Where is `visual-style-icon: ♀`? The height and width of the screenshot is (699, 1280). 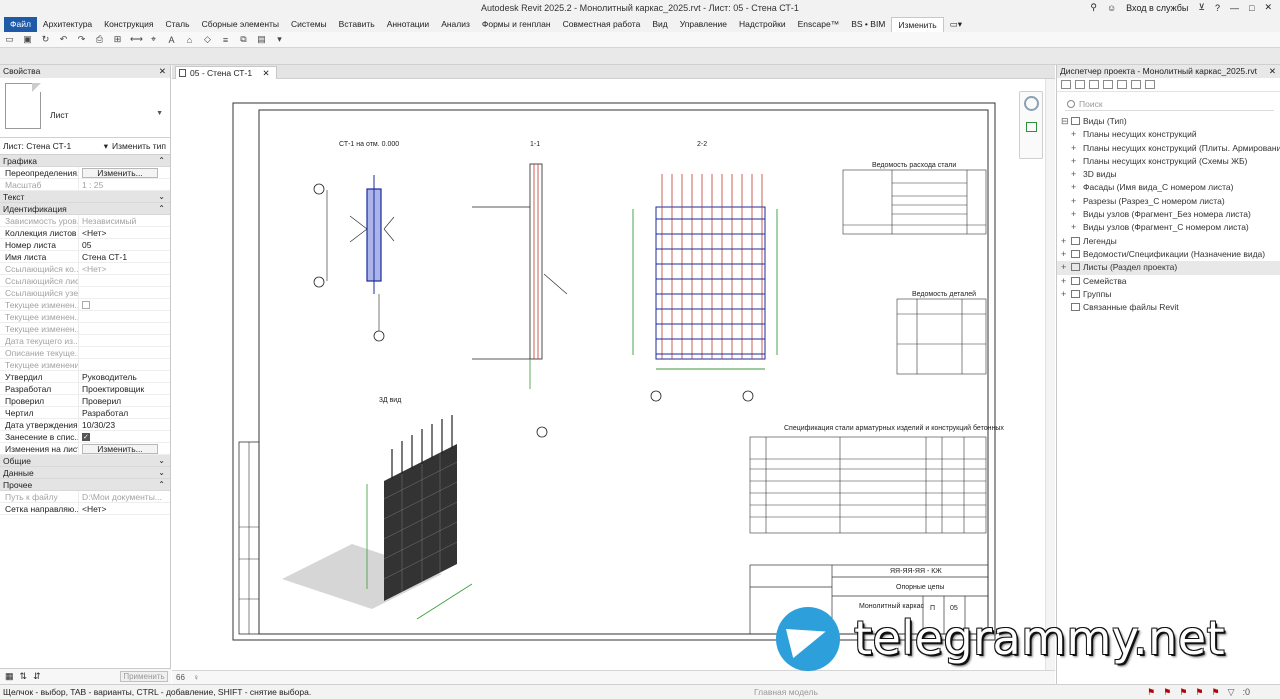 visual-style-icon: ♀ is located at coordinates (196, 677).